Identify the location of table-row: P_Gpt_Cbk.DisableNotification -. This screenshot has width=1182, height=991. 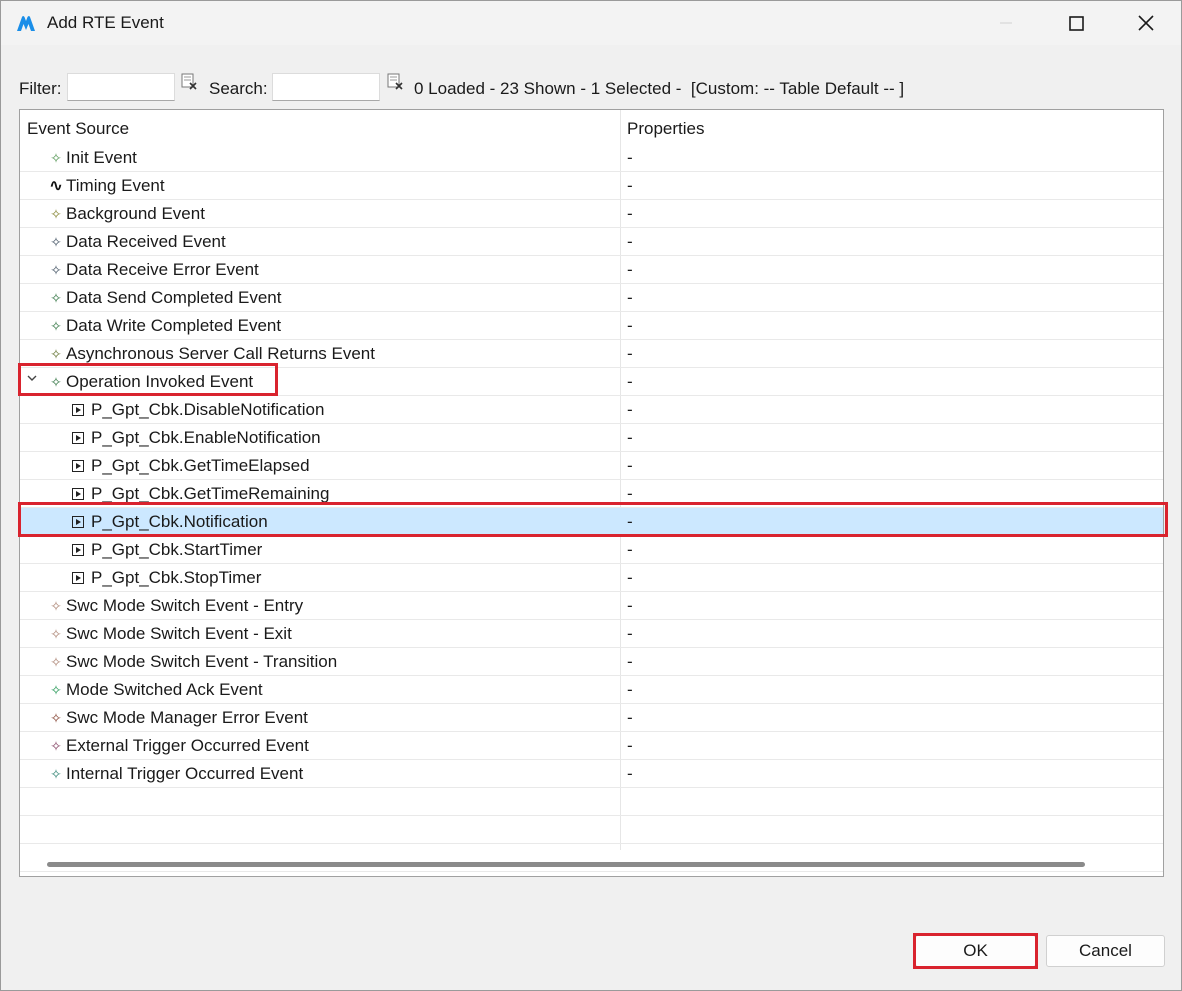
(591, 410).